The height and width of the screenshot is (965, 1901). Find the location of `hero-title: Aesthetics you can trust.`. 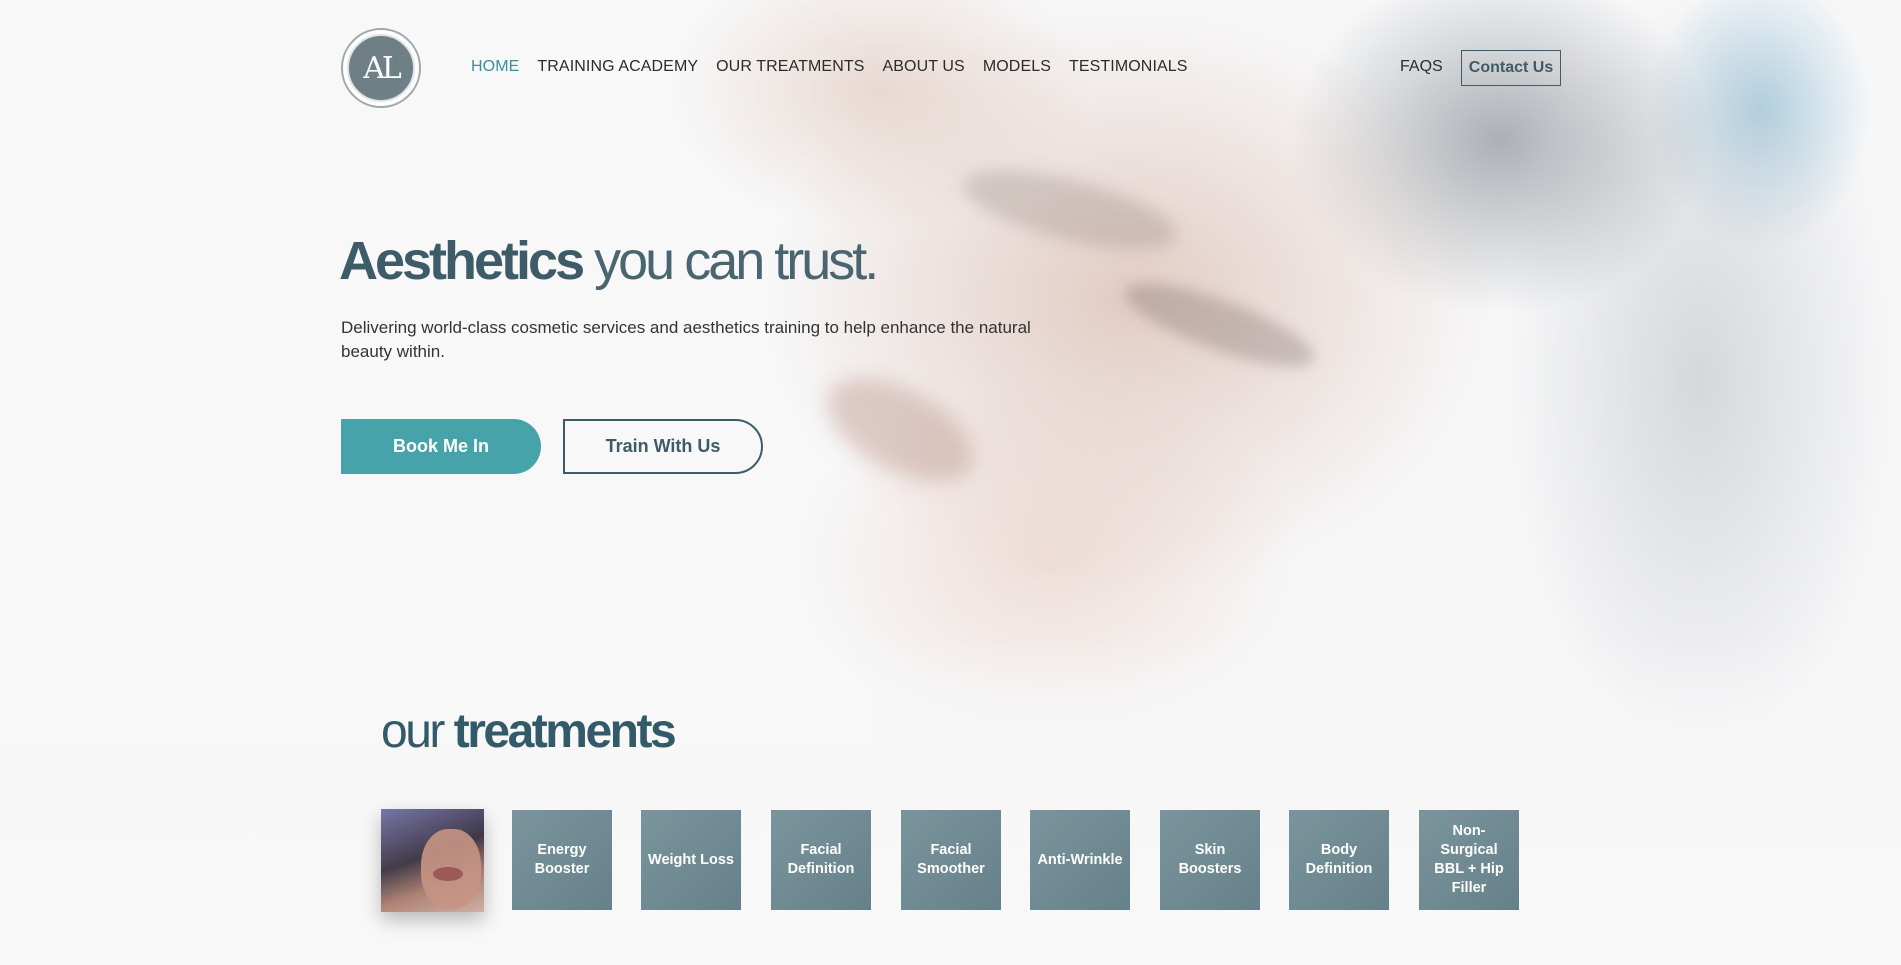

hero-title: Aesthetics you can trust. is located at coordinates (609, 261).